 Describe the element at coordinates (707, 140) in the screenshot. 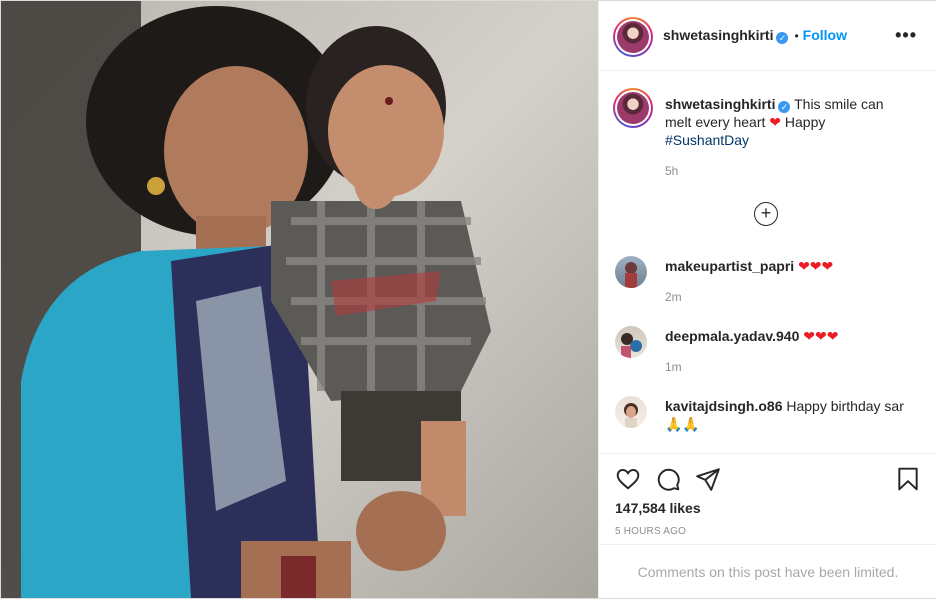

I see `caption-hashtag: #SushantDay` at that location.